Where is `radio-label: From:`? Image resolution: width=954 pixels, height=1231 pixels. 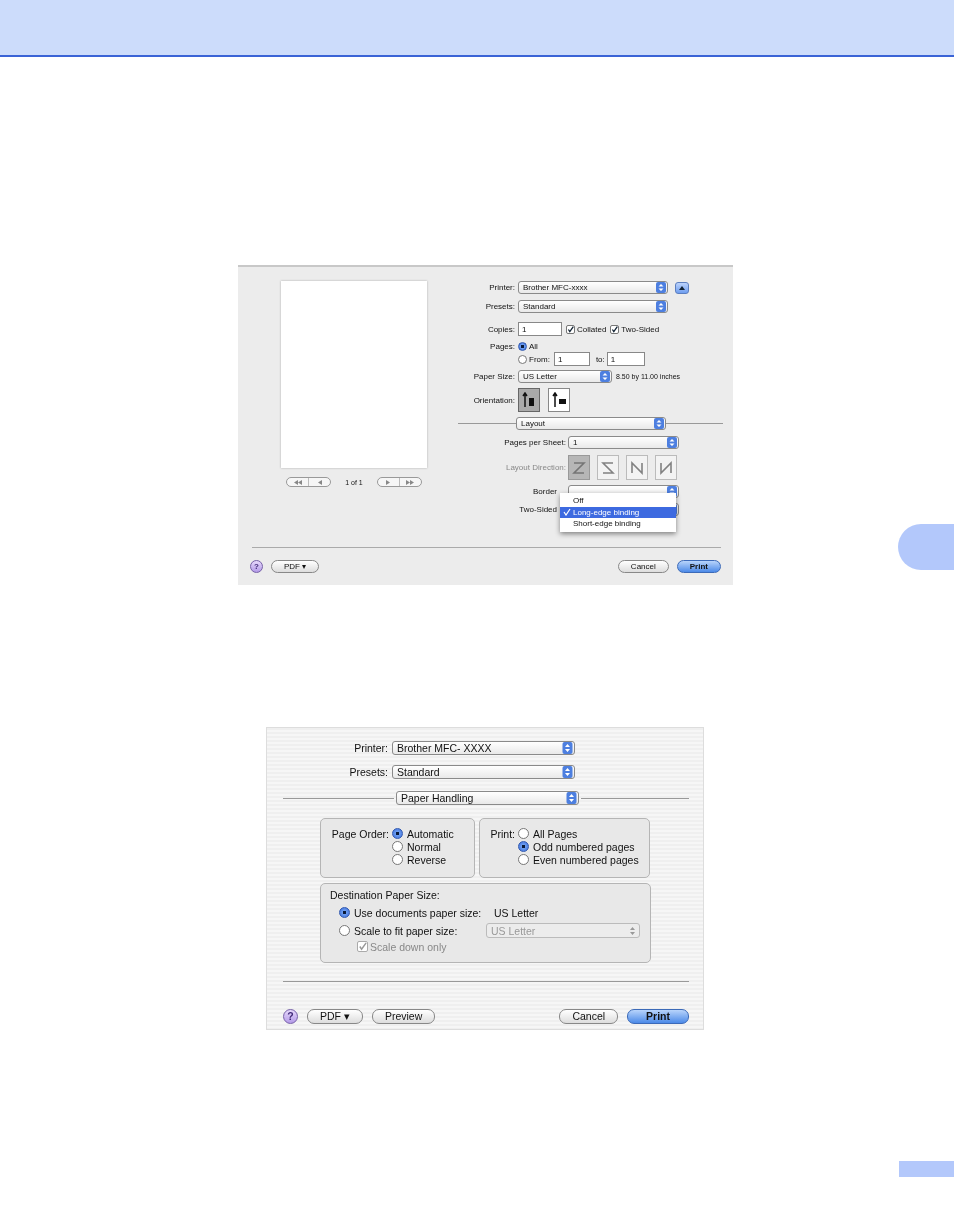
radio-label: From: is located at coordinates (539, 359).